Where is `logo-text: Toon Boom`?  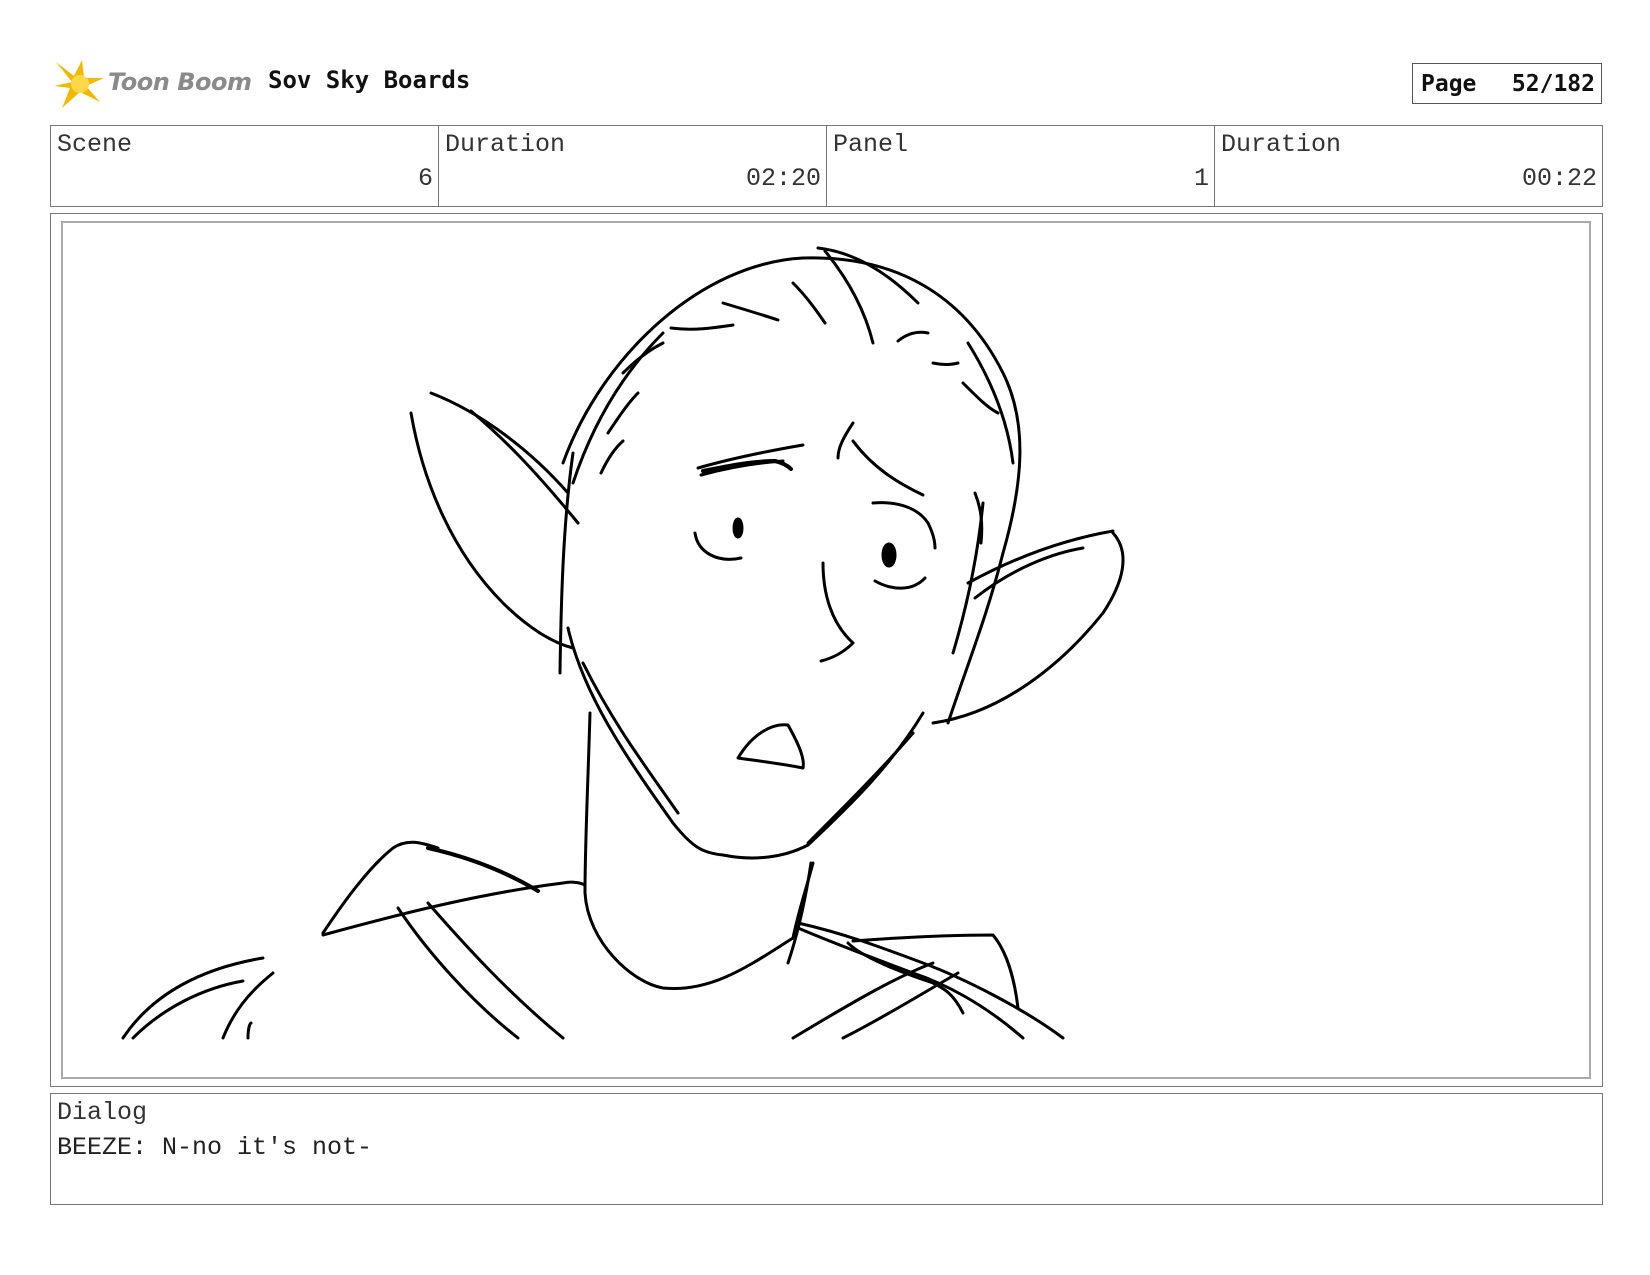
logo-text: Toon Boom is located at coordinates (180, 82).